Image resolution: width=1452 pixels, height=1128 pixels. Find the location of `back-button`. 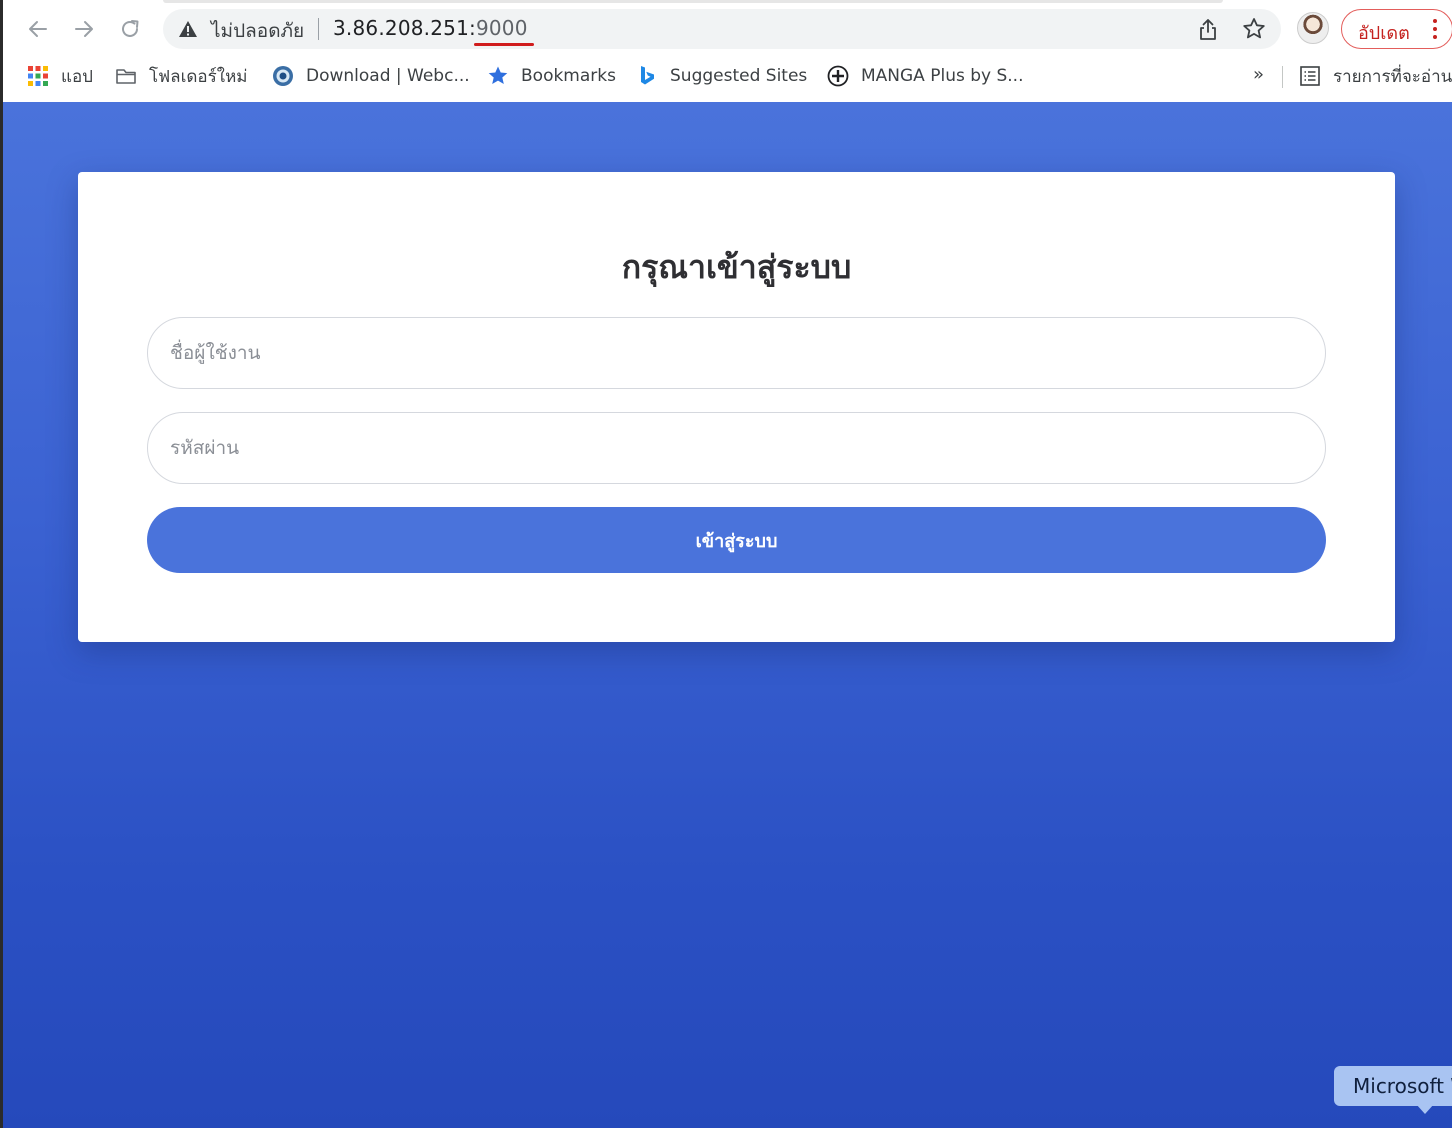

back-button is located at coordinates (38, 29).